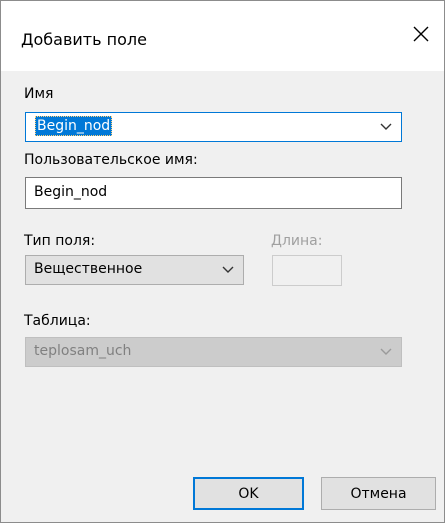 The width and height of the screenshot is (447, 525). What do you see at coordinates (60, 241) in the screenshot?
I see `field-type-label: Тип поля:` at bounding box center [60, 241].